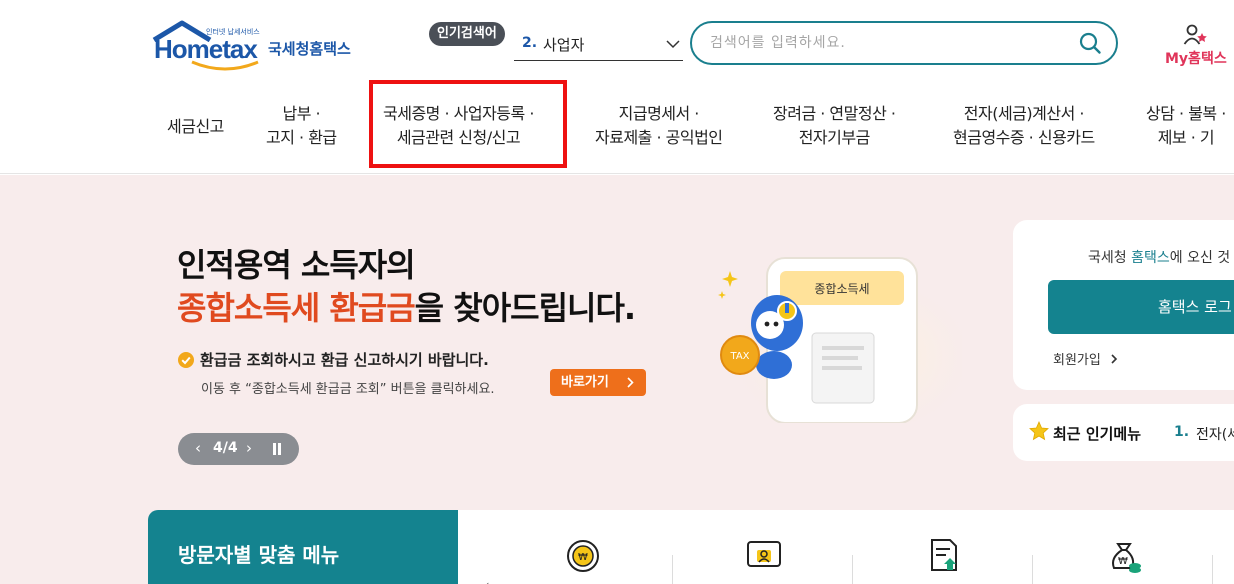  I want to click on hero-description: 환급금 조회하시고 환급 신고하시기 바랍니다., so click(344, 360).